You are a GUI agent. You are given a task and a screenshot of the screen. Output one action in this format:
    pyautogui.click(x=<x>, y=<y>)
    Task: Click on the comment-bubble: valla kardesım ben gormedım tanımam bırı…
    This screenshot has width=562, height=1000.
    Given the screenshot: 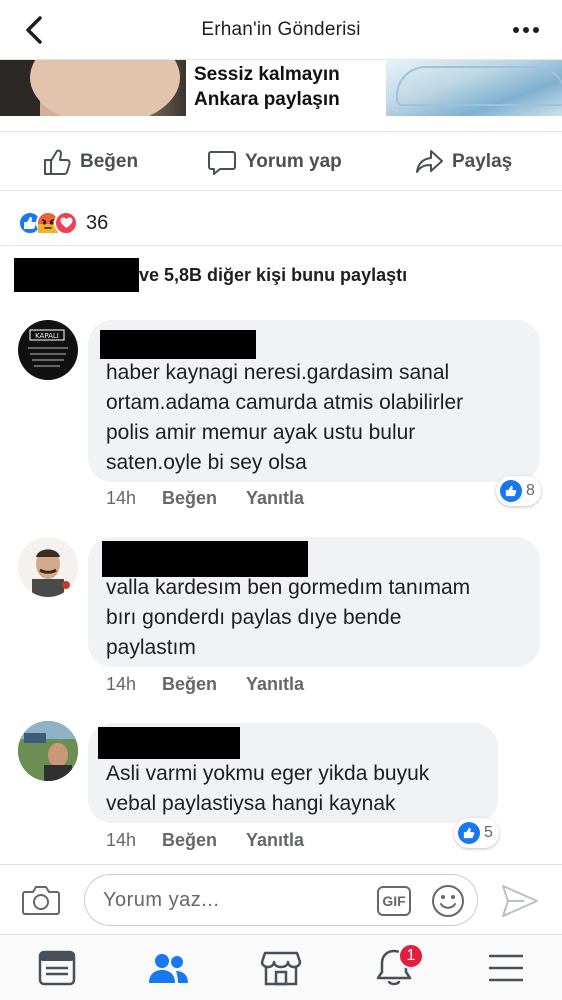 What is the action you would take?
    pyautogui.click(x=314, y=602)
    